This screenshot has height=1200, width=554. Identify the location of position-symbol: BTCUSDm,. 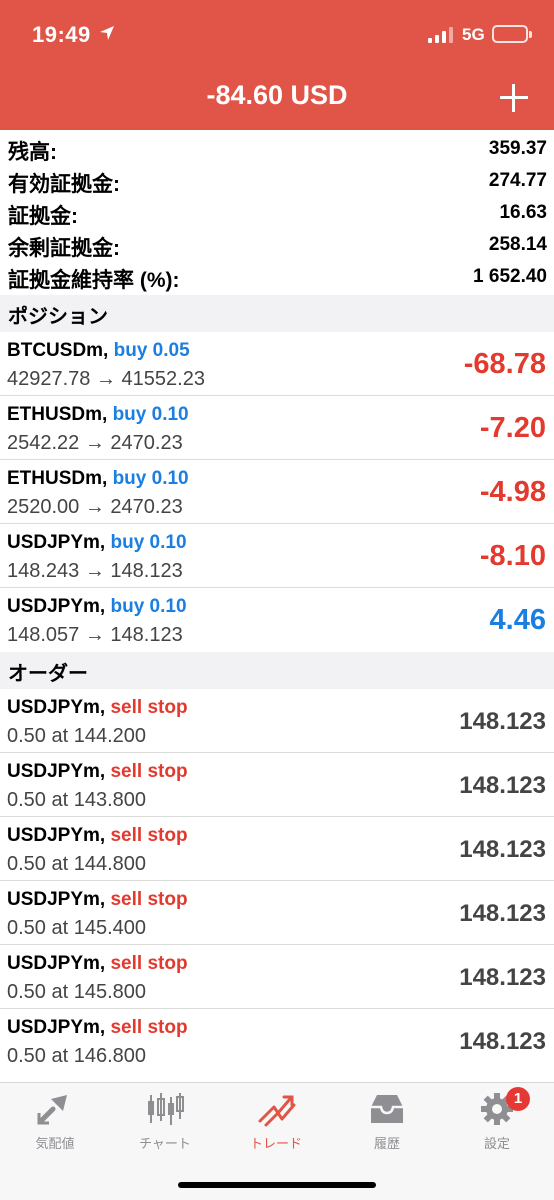
(58, 350).